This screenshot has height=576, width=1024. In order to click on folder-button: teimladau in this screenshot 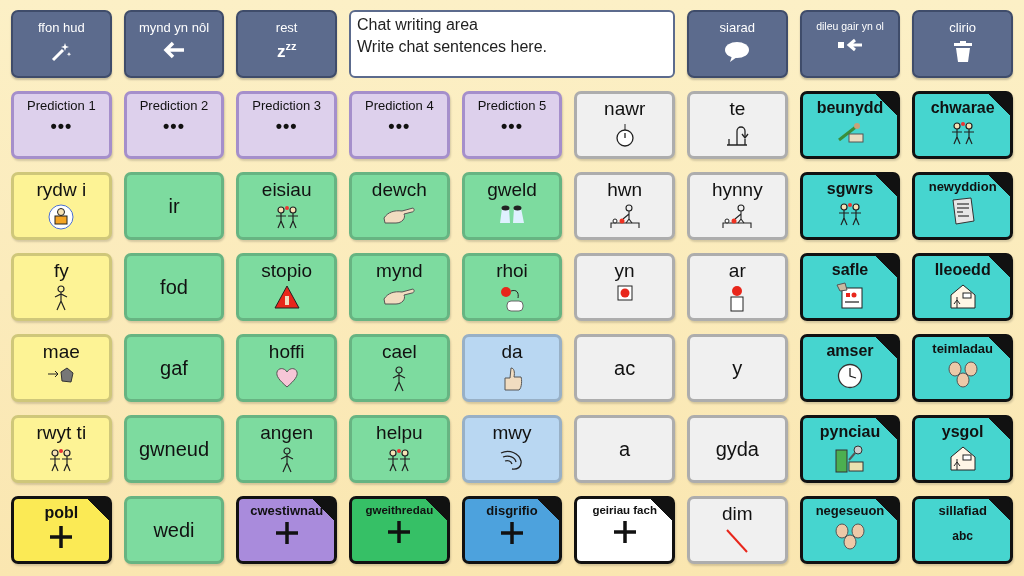, I will do `click(962, 368)`.